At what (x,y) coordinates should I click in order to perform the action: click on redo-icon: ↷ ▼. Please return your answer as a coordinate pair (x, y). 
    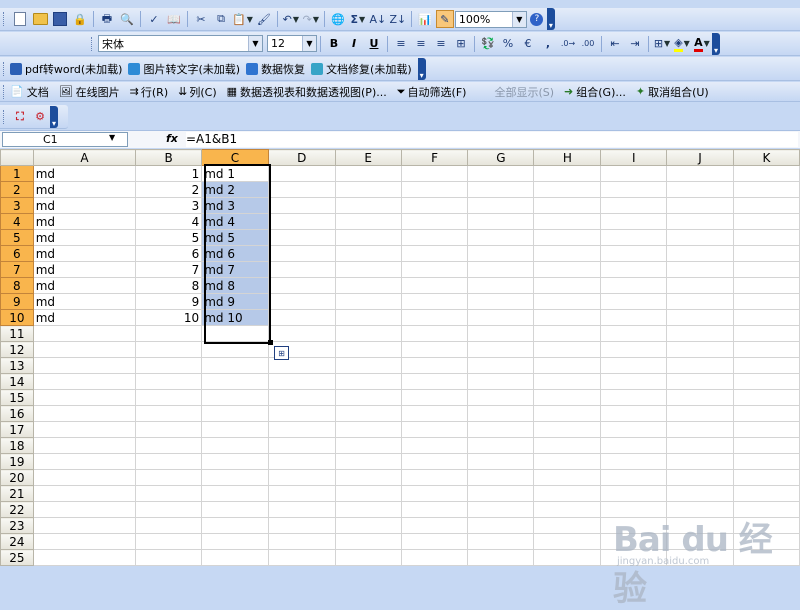
    Looking at the image, I should click on (311, 19).